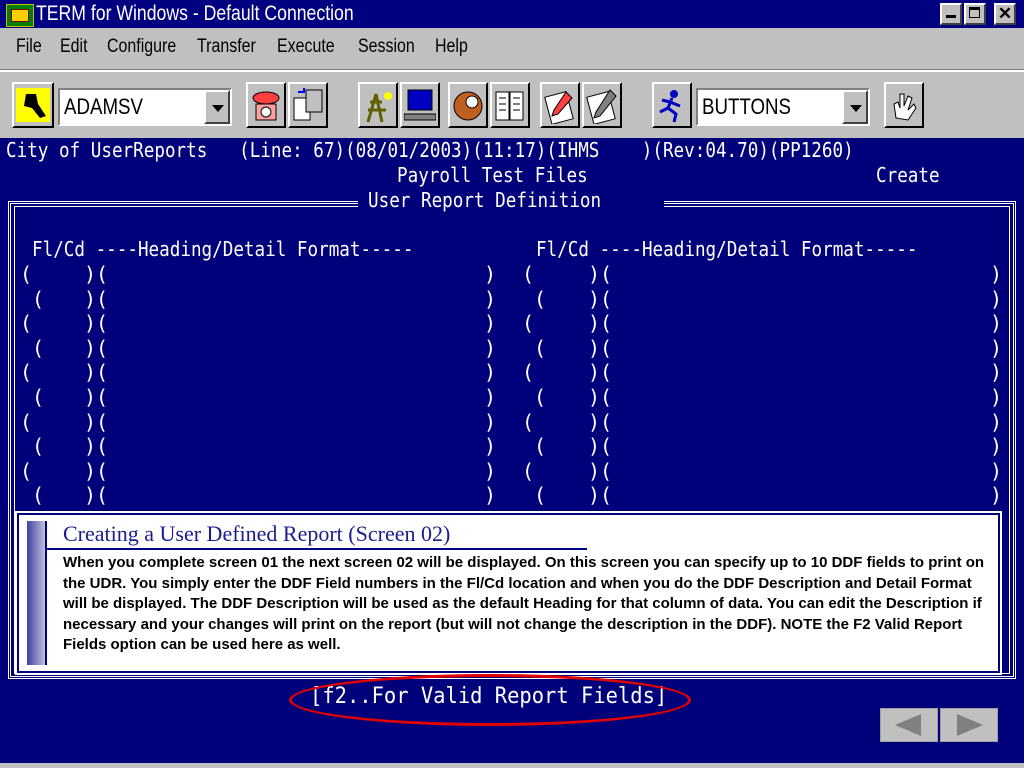 The width and height of the screenshot is (1024, 768). I want to click on menu-file: File, so click(29, 47).